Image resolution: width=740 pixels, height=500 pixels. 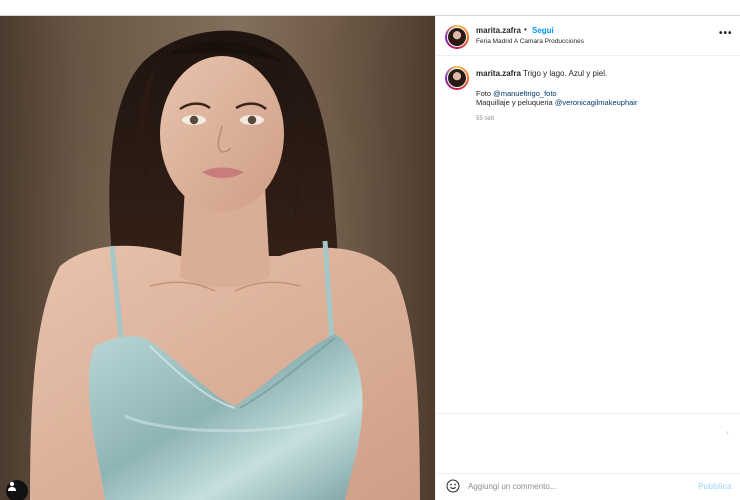 I want to click on caption-text: Trigo y lago. Azul y piel., so click(x=565, y=73).